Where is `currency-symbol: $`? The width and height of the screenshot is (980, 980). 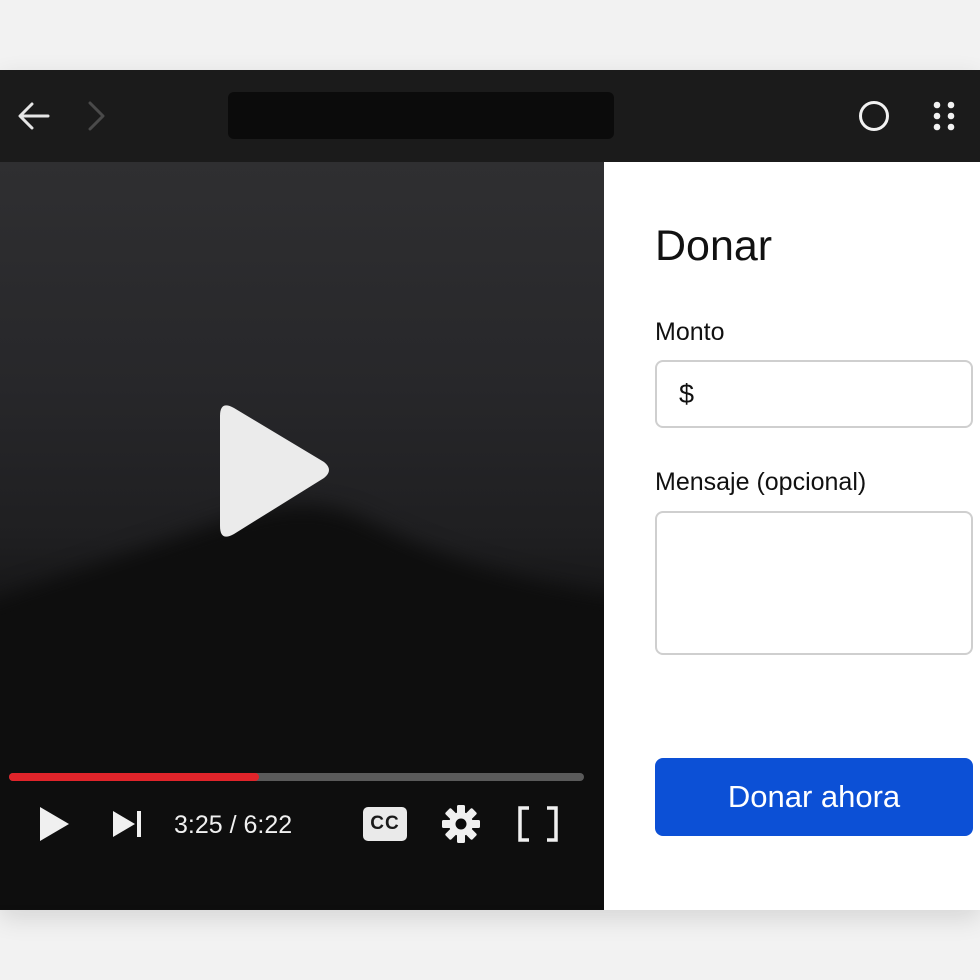
currency-symbol: $ is located at coordinates (687, 393).